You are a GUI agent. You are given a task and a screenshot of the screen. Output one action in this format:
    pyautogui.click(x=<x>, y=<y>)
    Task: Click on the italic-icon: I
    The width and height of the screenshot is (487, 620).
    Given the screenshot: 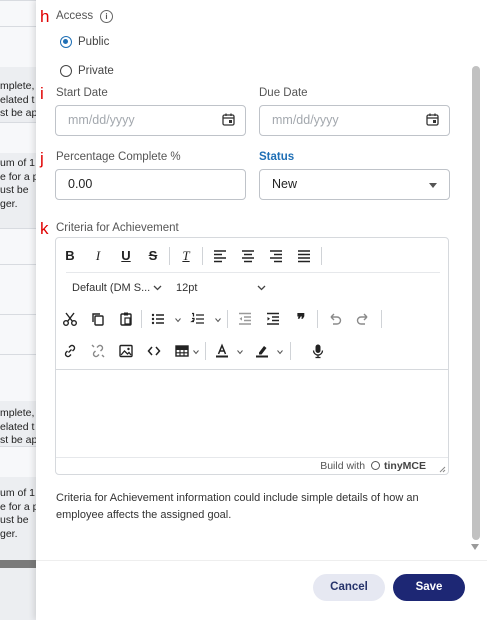 What is the action you would take?
    pyautogui.click(x=98, y=256)
    